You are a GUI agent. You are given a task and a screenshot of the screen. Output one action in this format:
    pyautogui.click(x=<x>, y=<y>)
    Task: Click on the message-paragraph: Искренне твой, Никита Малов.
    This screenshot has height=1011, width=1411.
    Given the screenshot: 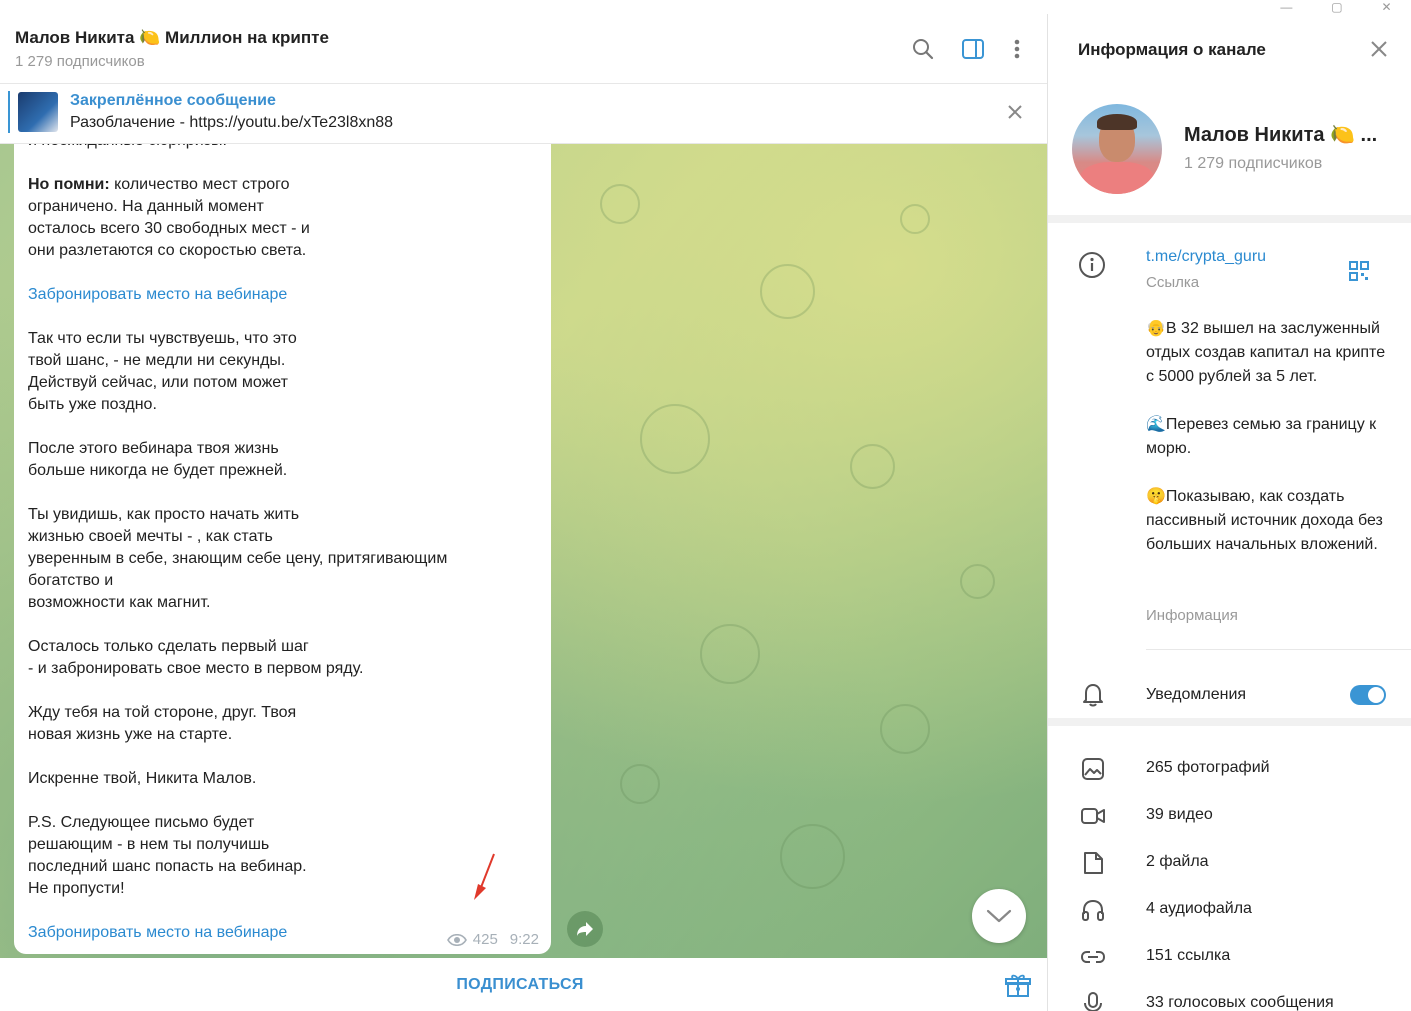 What is the action you would take?
    pyautogui.click(x=142, y=778)
    